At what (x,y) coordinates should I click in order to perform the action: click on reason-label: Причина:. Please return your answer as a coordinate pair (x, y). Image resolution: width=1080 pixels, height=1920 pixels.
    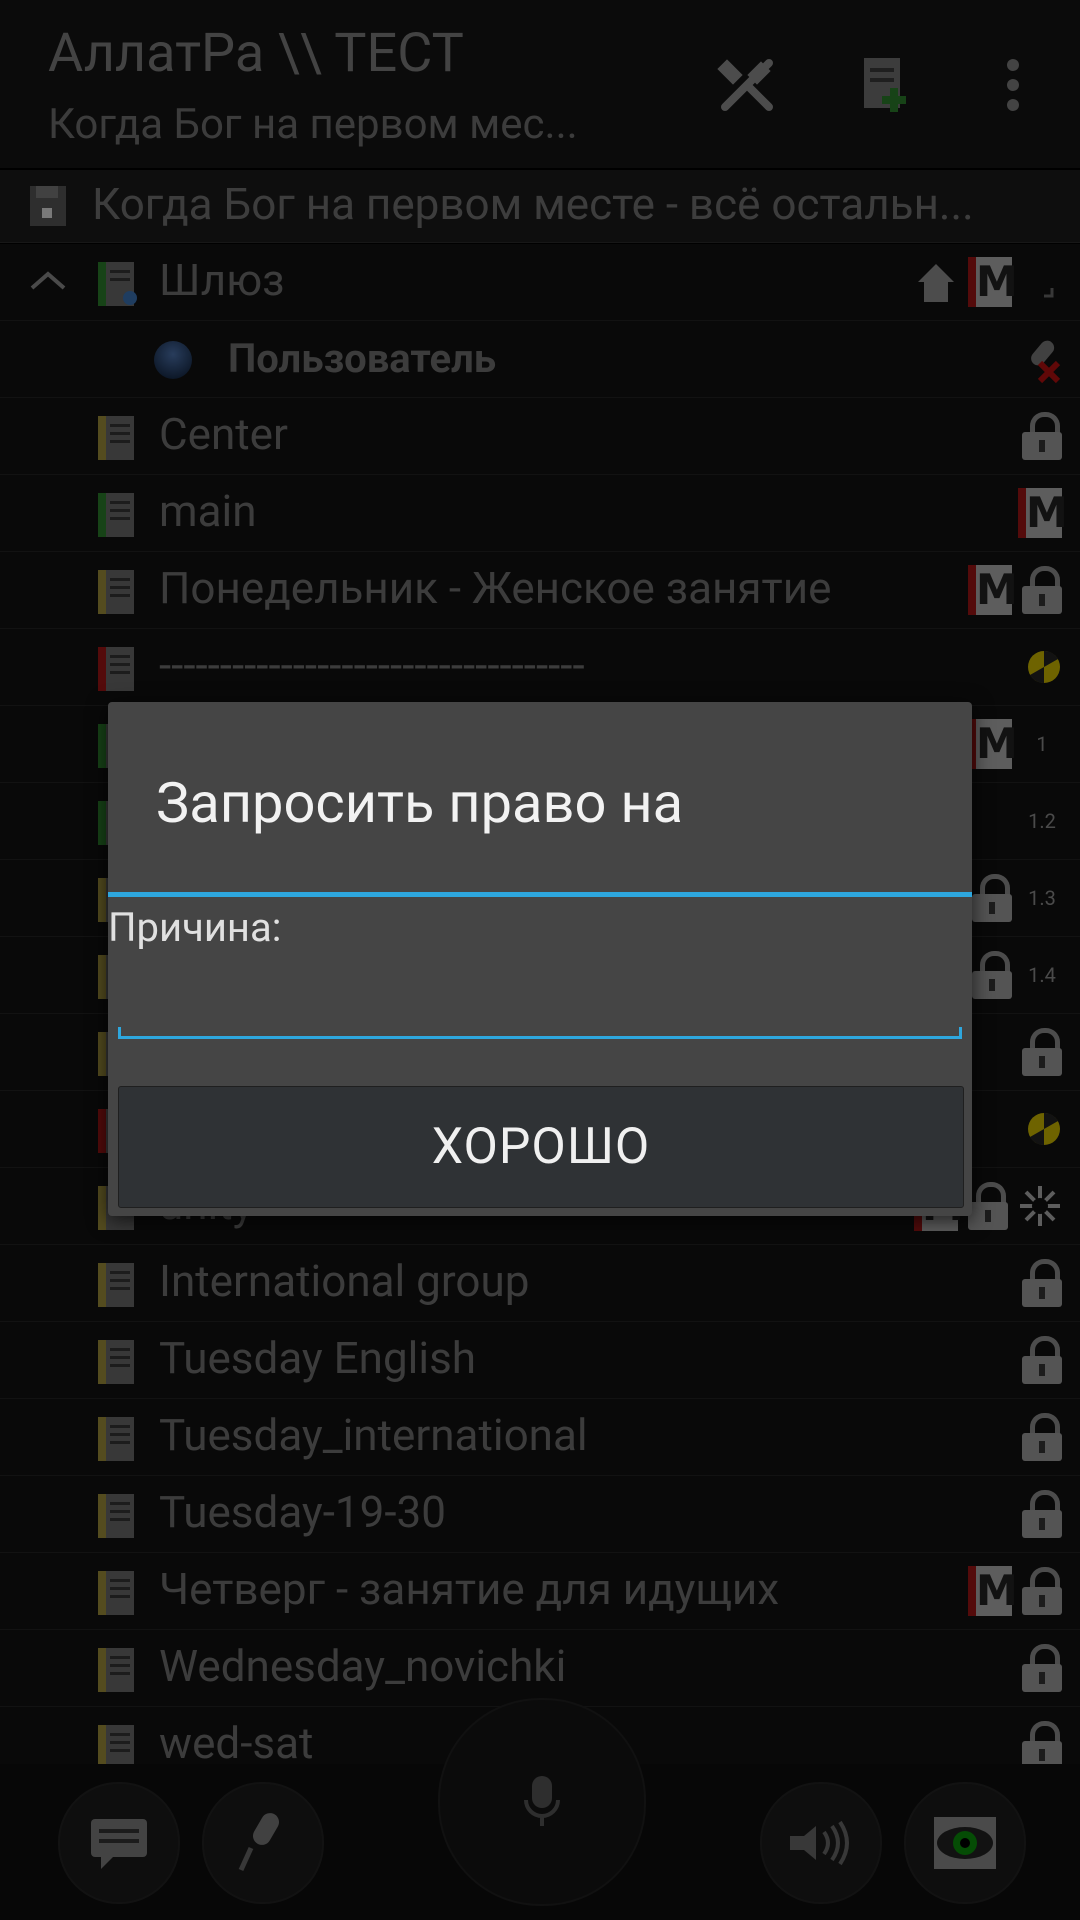
    Looking at the image, I should click on (195, 927).